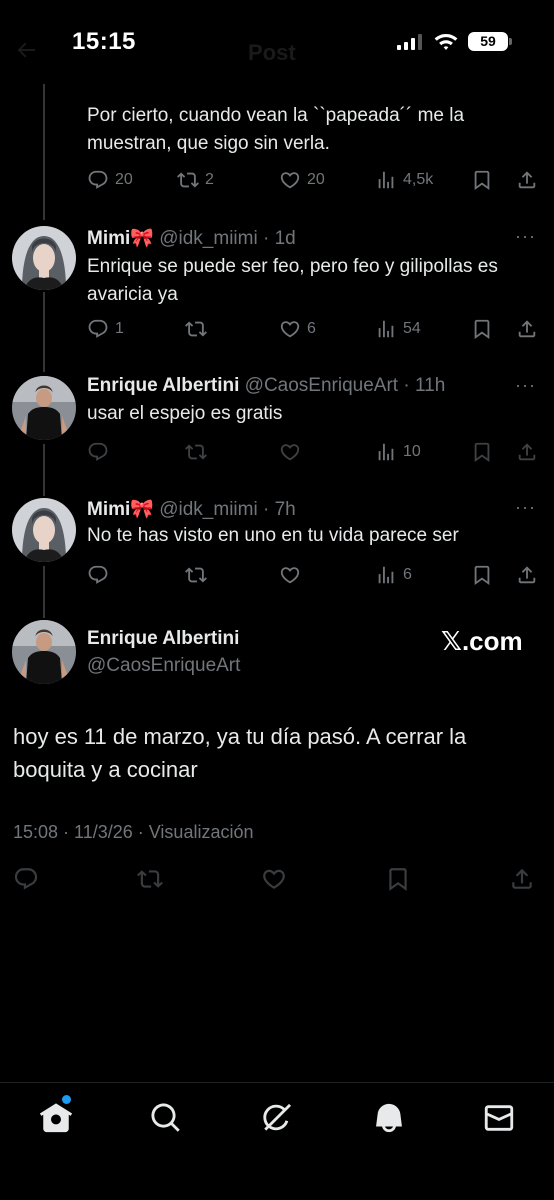 Image resolution: width=554 pixels, height=1200 pixels. What do you see at coordinates (166, 1118) in the screenshot?
I see `search-icon` at bounding box center [166, 1118].